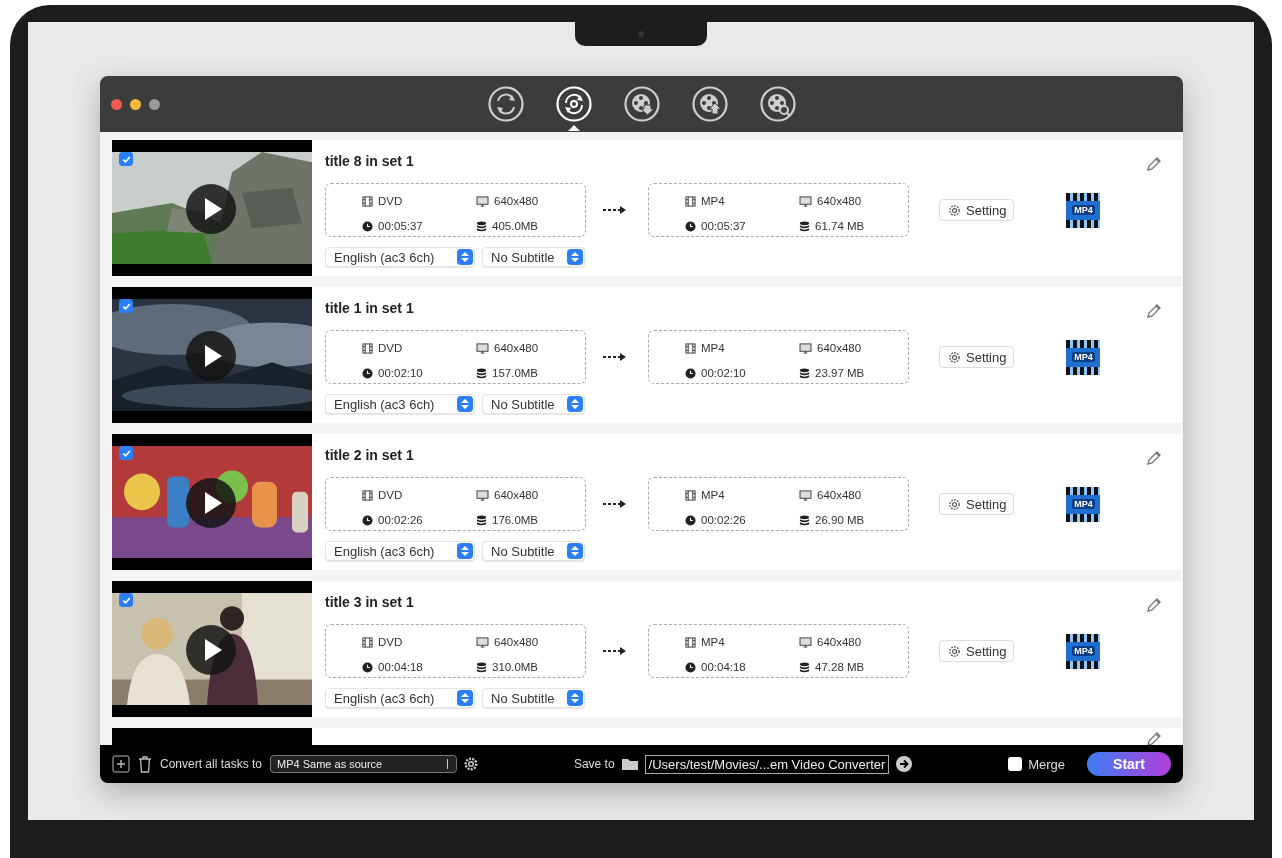 The height and width of the screenshot is (858, 1282). I want to click on task-title: title 3 in set 1, so click(369, 602).